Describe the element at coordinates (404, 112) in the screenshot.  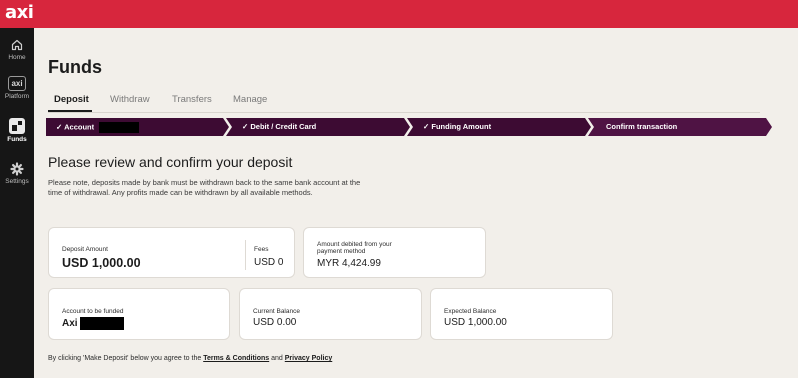
I see `tabs-divider` at that location.